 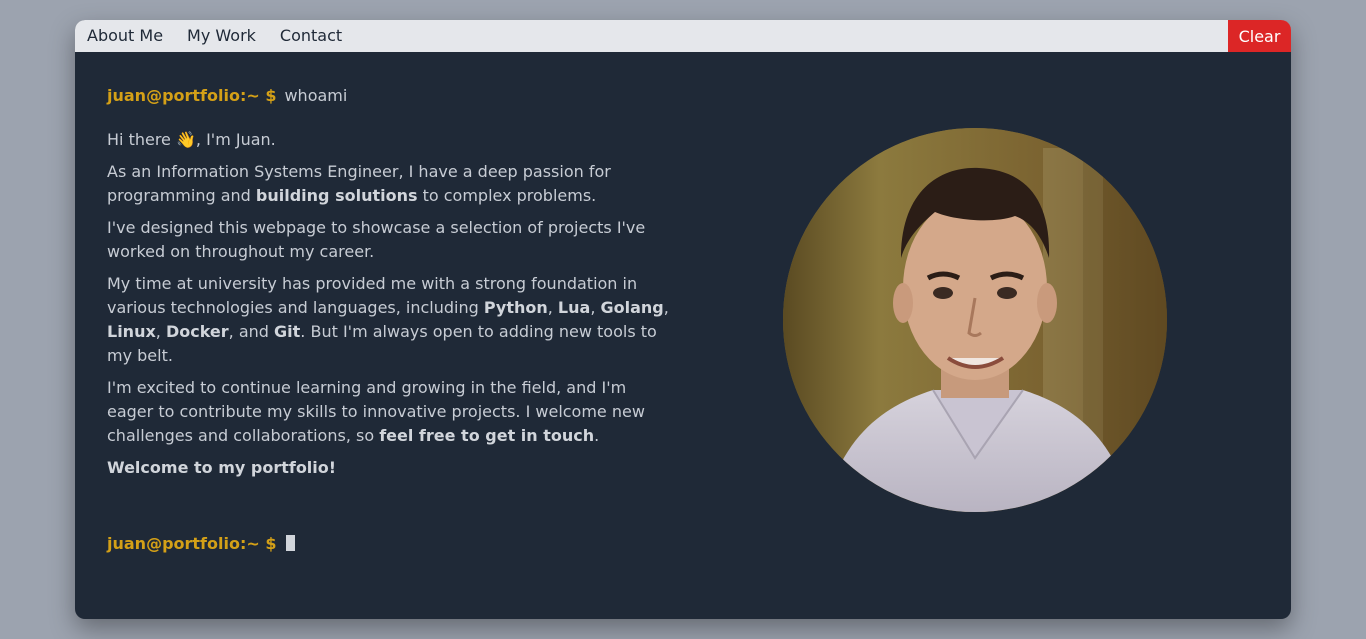 I want to click on clear-button: Clear, so click(x=1259, y=36).